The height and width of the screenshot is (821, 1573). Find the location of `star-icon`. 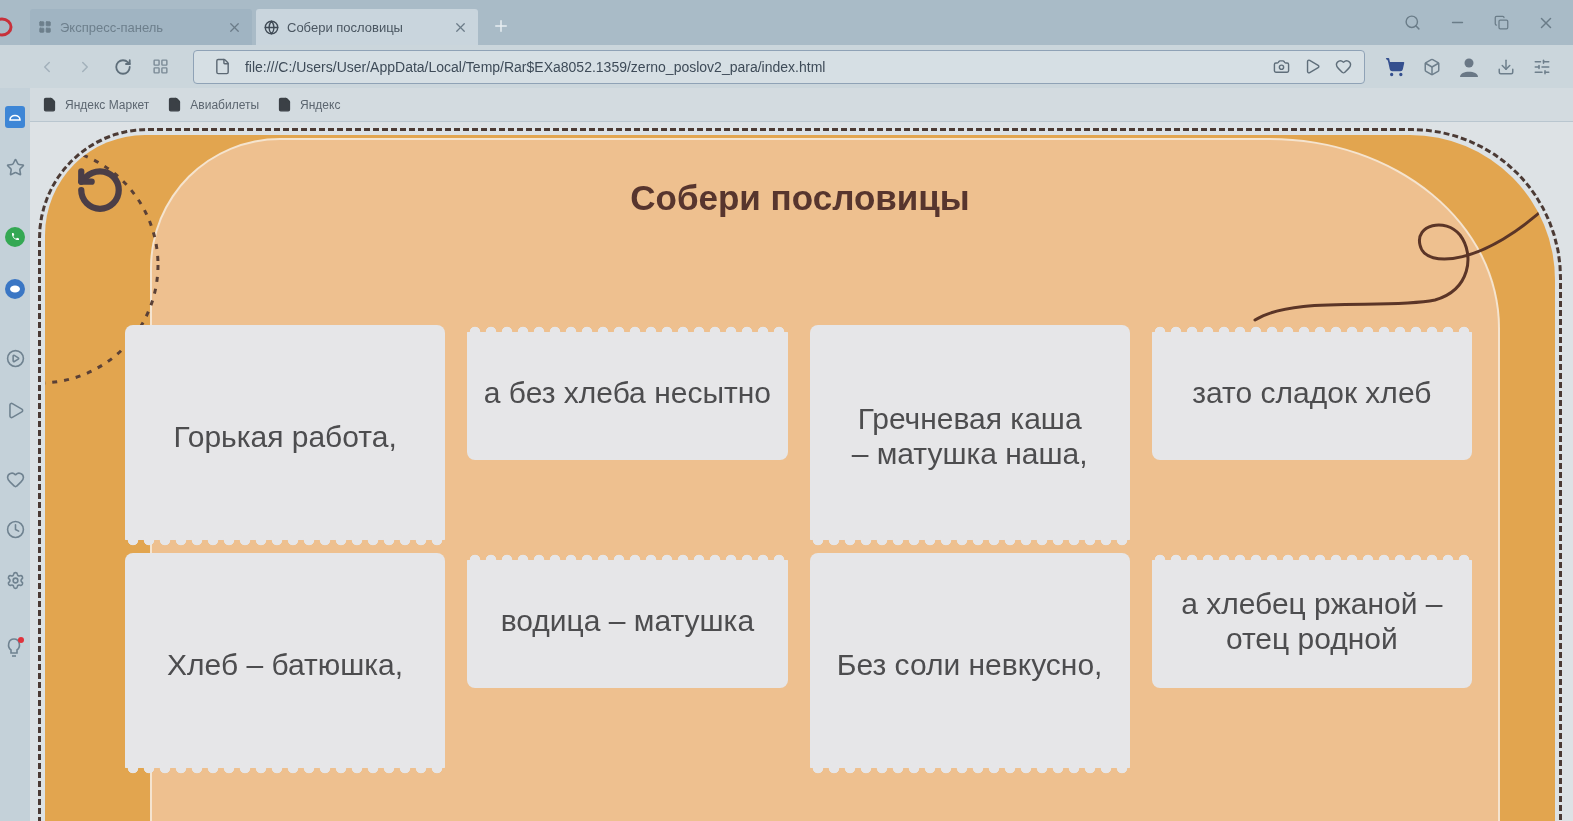

star-icon is located at coordinates (15, 167).